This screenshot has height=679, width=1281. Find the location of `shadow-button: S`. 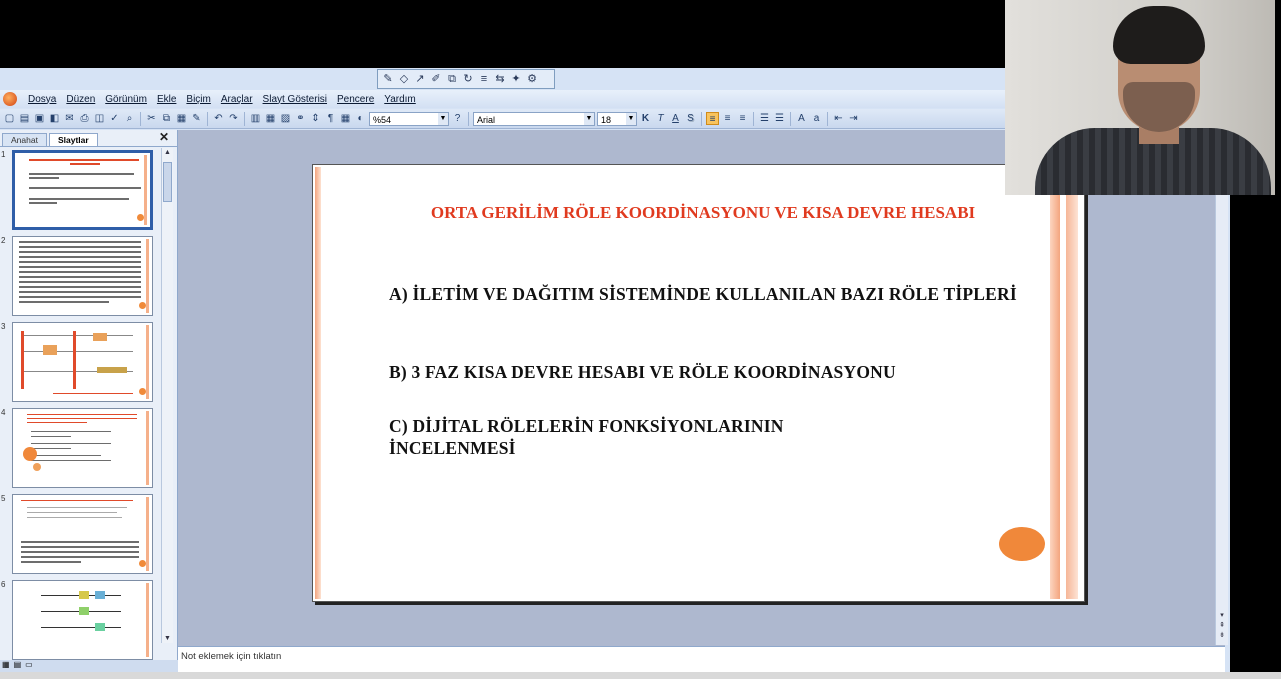

shadow-button: S is located at coordinates (690, 118).